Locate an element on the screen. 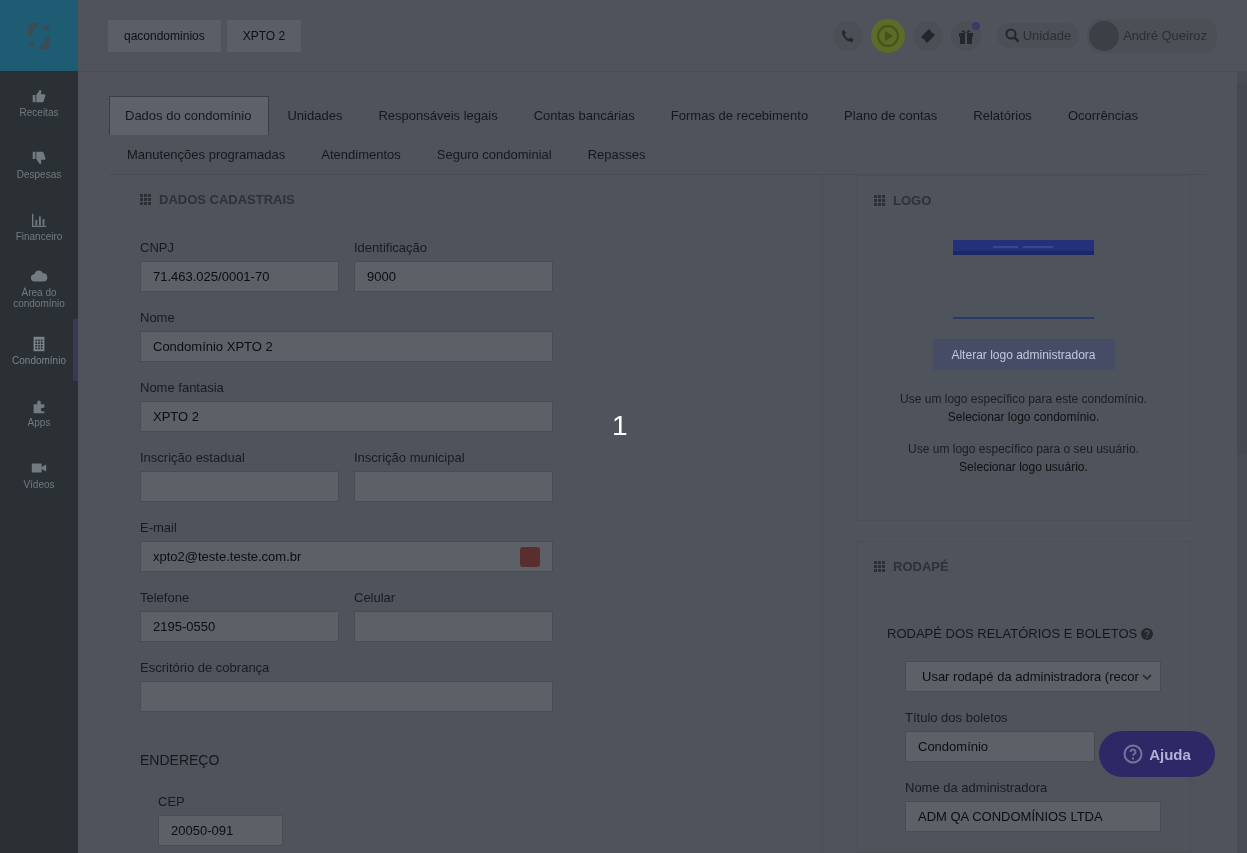  breadcrumb: XPTO 2 is located at coordinates (264, 35).